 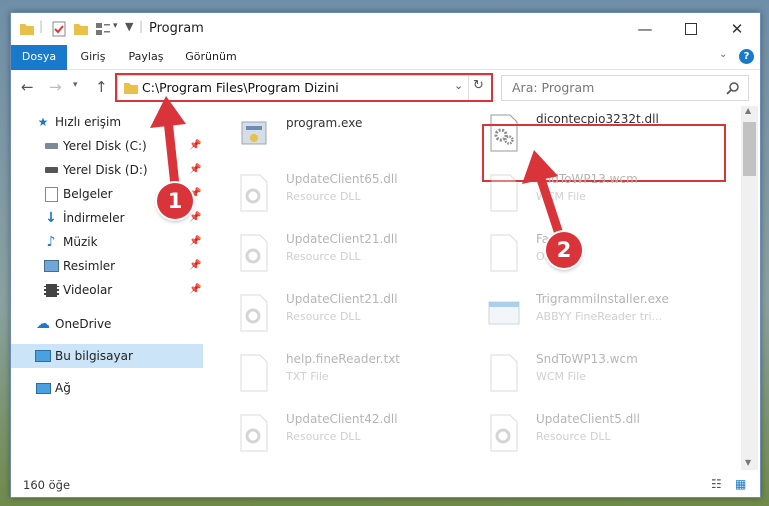 I want to click on step-badge-2: 2, so click(x=564, y=250).